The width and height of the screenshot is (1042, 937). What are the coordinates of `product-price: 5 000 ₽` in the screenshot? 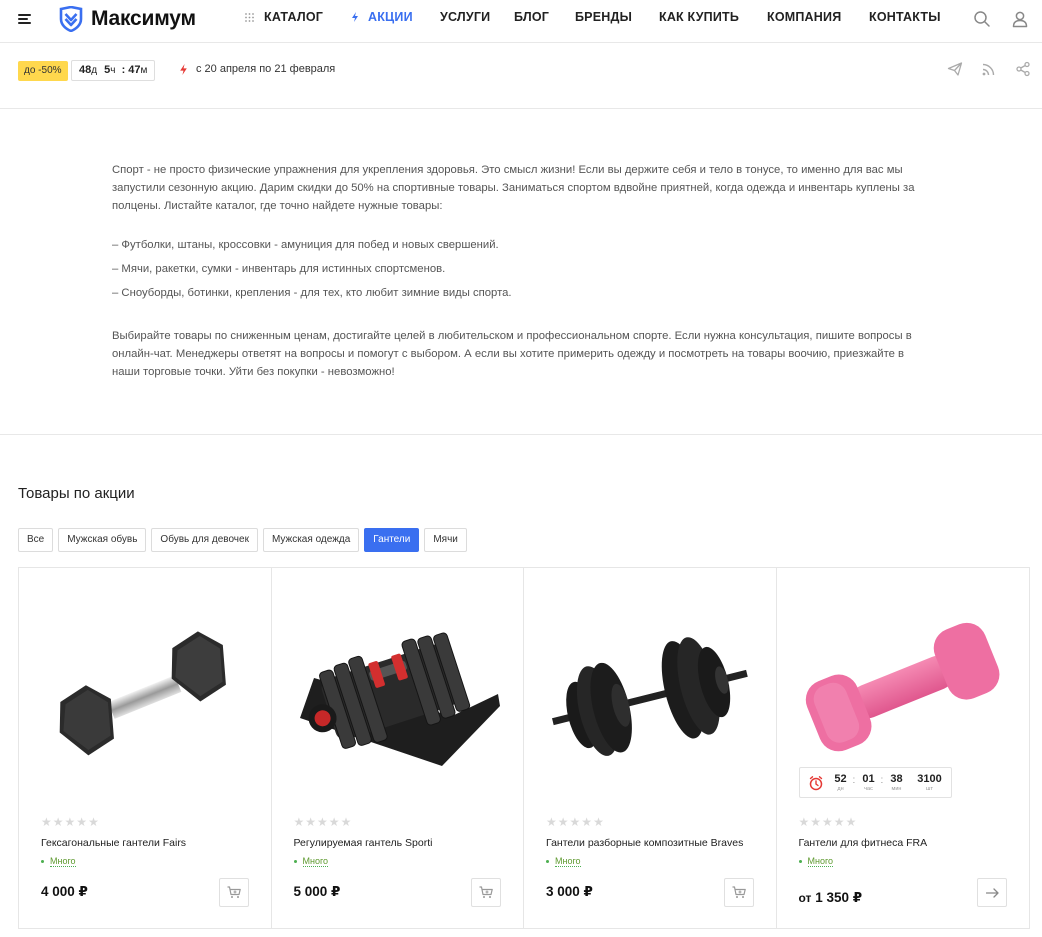 It's located at (317, 891).